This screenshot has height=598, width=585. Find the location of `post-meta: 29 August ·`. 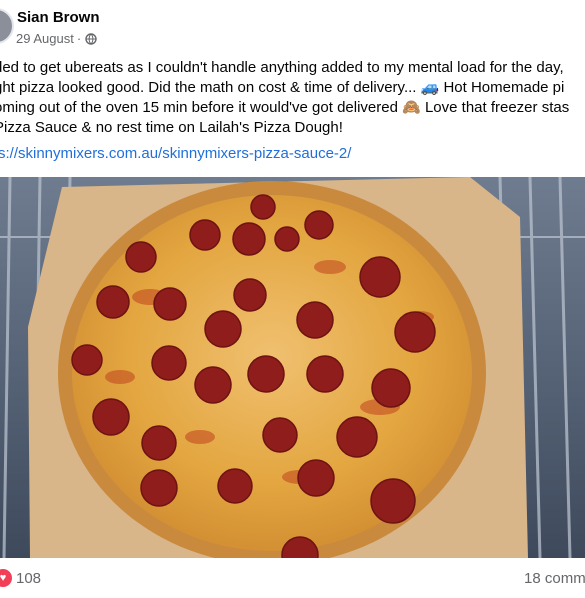

post-meta: 29 August · is located at coordinates (56, 38).